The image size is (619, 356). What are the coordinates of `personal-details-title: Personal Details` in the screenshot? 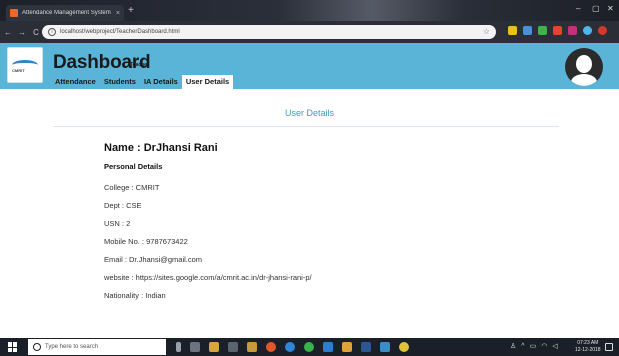 It's located at (133, 166).